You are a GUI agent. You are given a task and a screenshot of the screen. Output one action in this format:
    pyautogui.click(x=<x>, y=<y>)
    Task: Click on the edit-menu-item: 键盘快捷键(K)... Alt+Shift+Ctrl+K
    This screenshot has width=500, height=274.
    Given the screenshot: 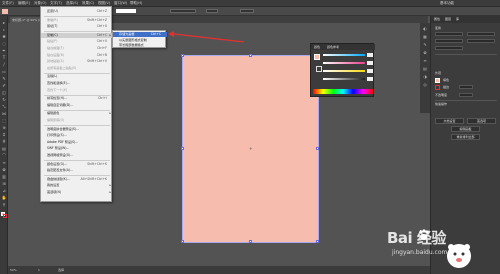 What is the action you would take?
    pyautogui.click(x=77, y=179)
    